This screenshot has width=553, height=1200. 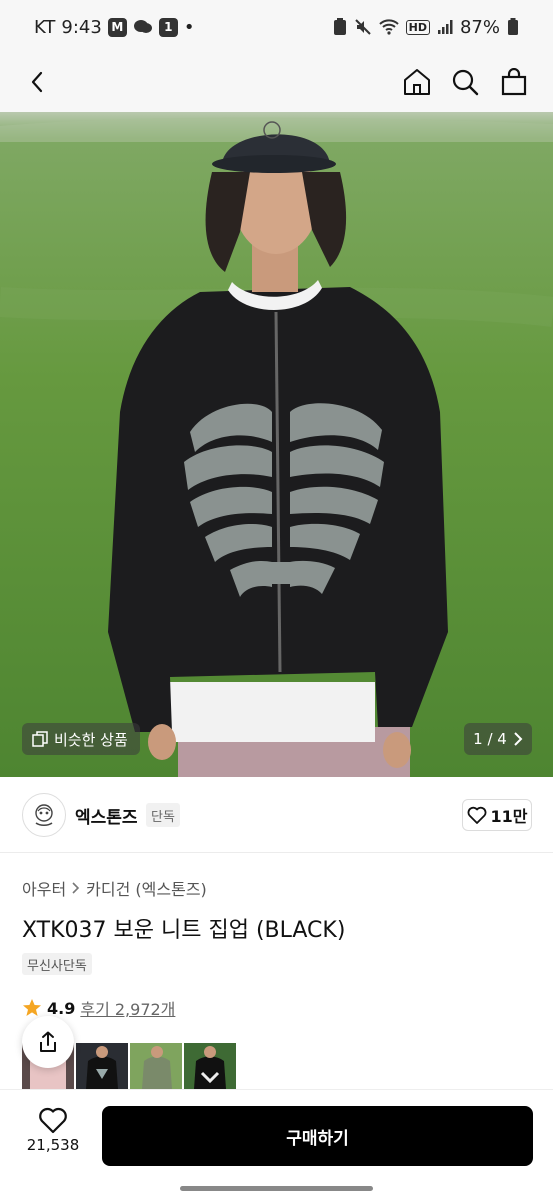 I want to click on similar-products-label: 비슷한 상품, so click(x=91, y=739).